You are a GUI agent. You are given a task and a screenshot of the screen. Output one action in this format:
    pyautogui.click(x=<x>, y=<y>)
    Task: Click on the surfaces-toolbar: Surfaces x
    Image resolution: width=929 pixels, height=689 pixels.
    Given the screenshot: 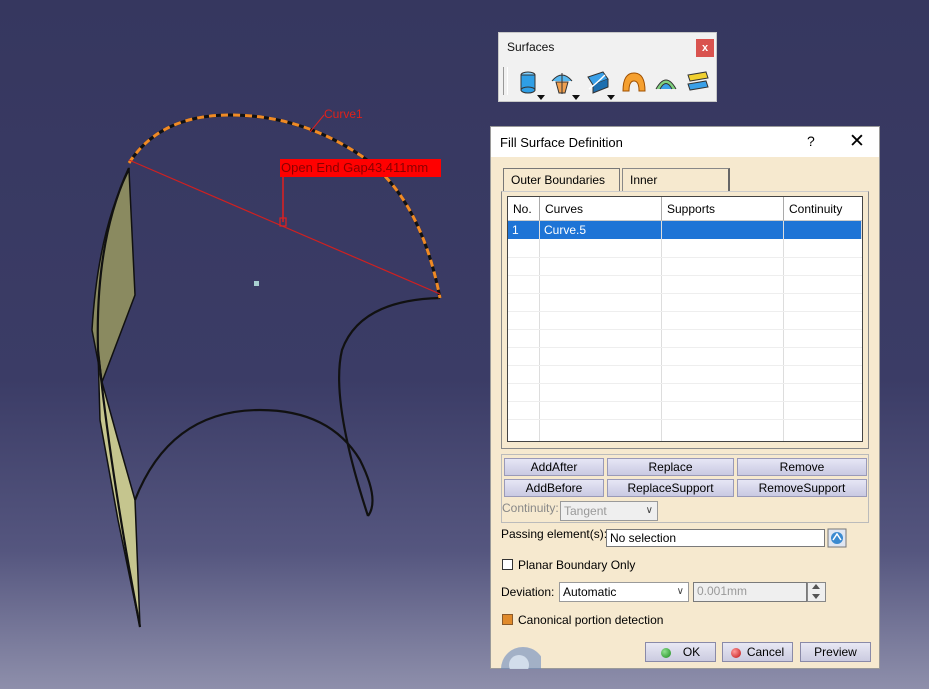 What is the action you would take?
    pyautogui.click(x=607, y=67)
    